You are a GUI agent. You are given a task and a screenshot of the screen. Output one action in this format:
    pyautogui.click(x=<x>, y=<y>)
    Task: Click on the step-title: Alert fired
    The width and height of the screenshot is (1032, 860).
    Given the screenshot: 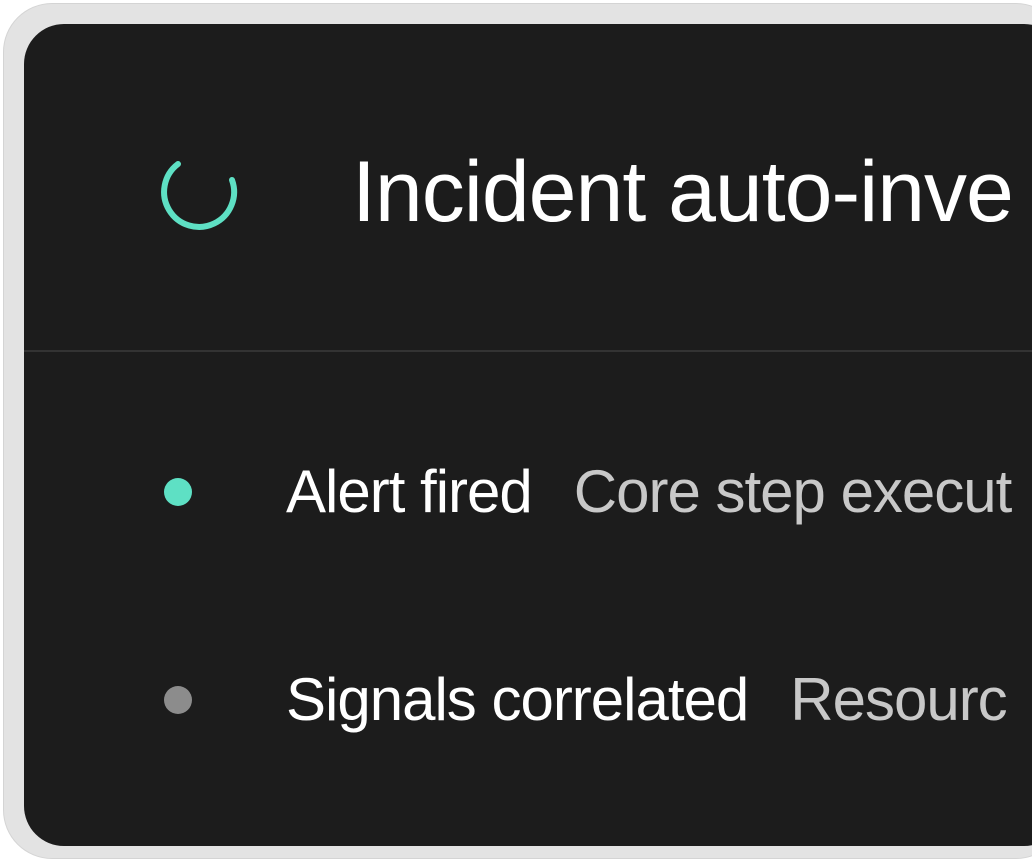 What is the action you would take?
    pyautogui.click(x=409, y=491)
    